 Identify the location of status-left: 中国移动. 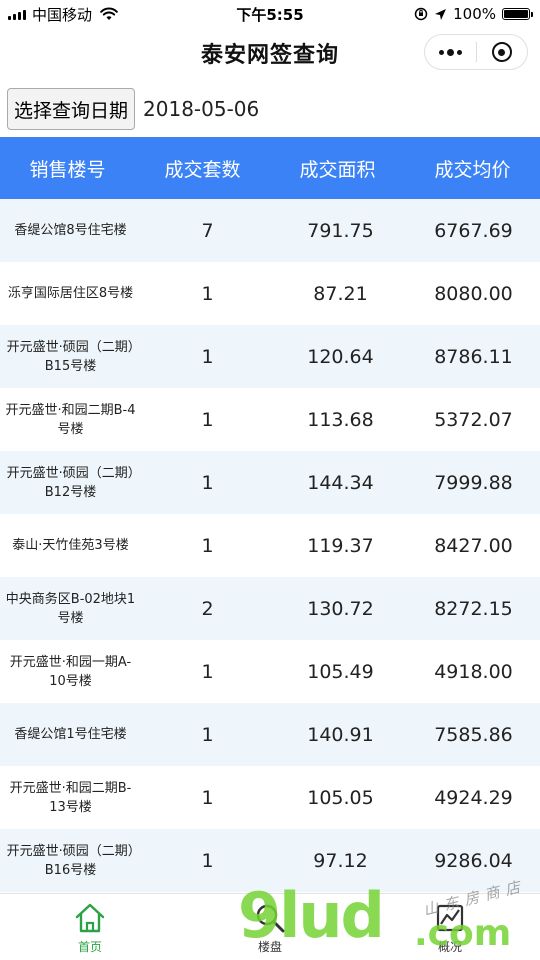
(59, 14).